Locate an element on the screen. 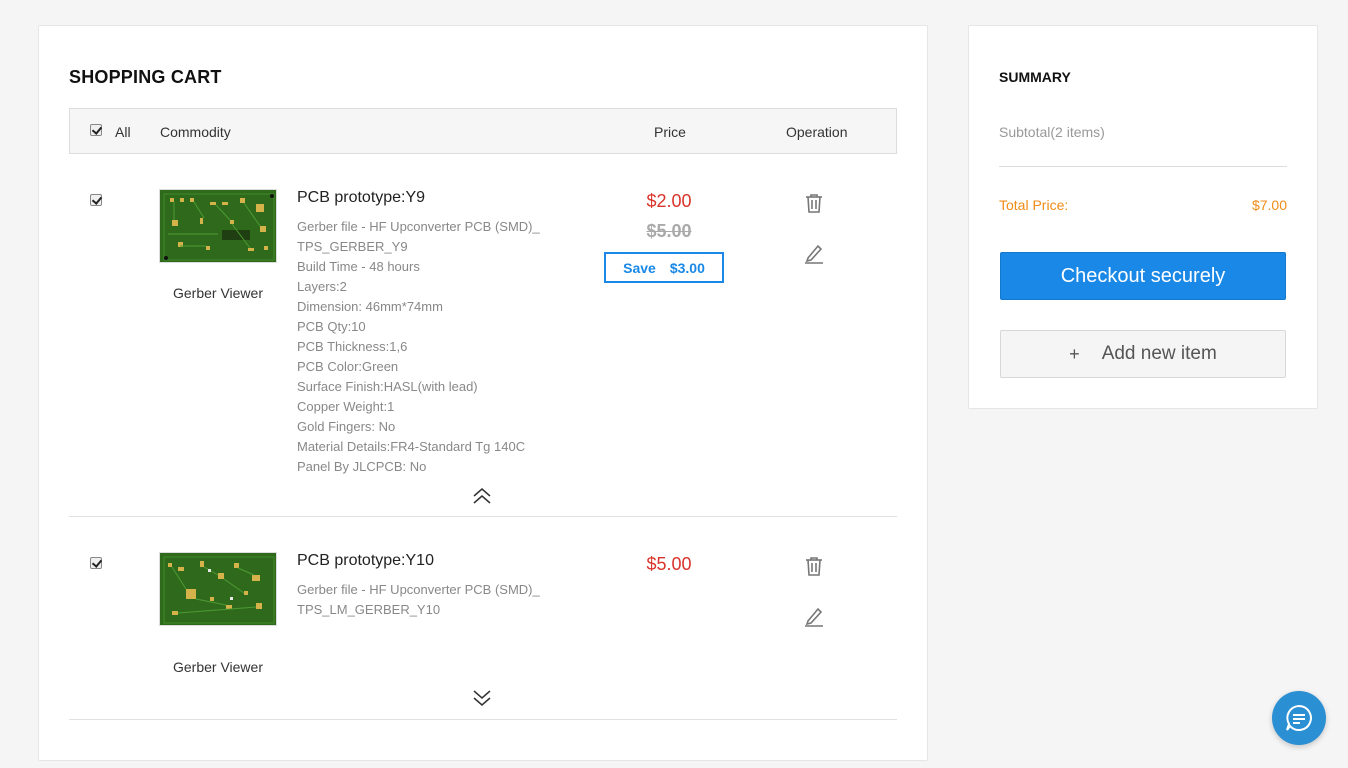 The width and height of the screenshot is (1348, 768). double-chevron-up-icon is located at coordinates (482, 496).